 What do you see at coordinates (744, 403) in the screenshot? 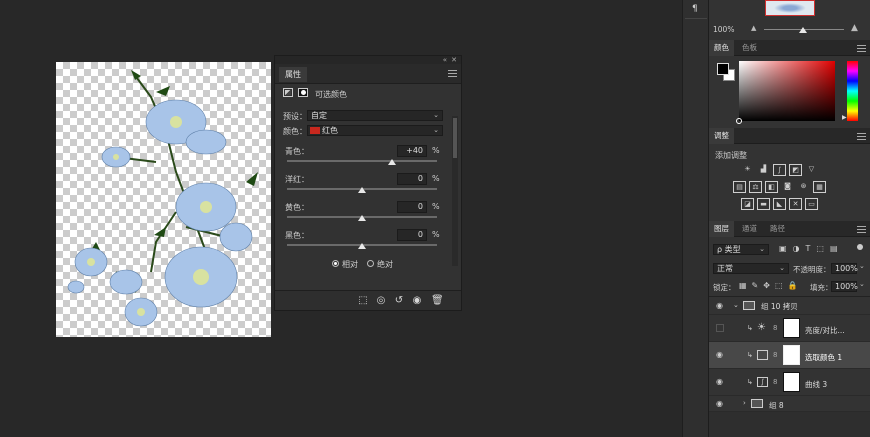
I see `chevron-right-icon: ›` at bounding box center [744, 403].